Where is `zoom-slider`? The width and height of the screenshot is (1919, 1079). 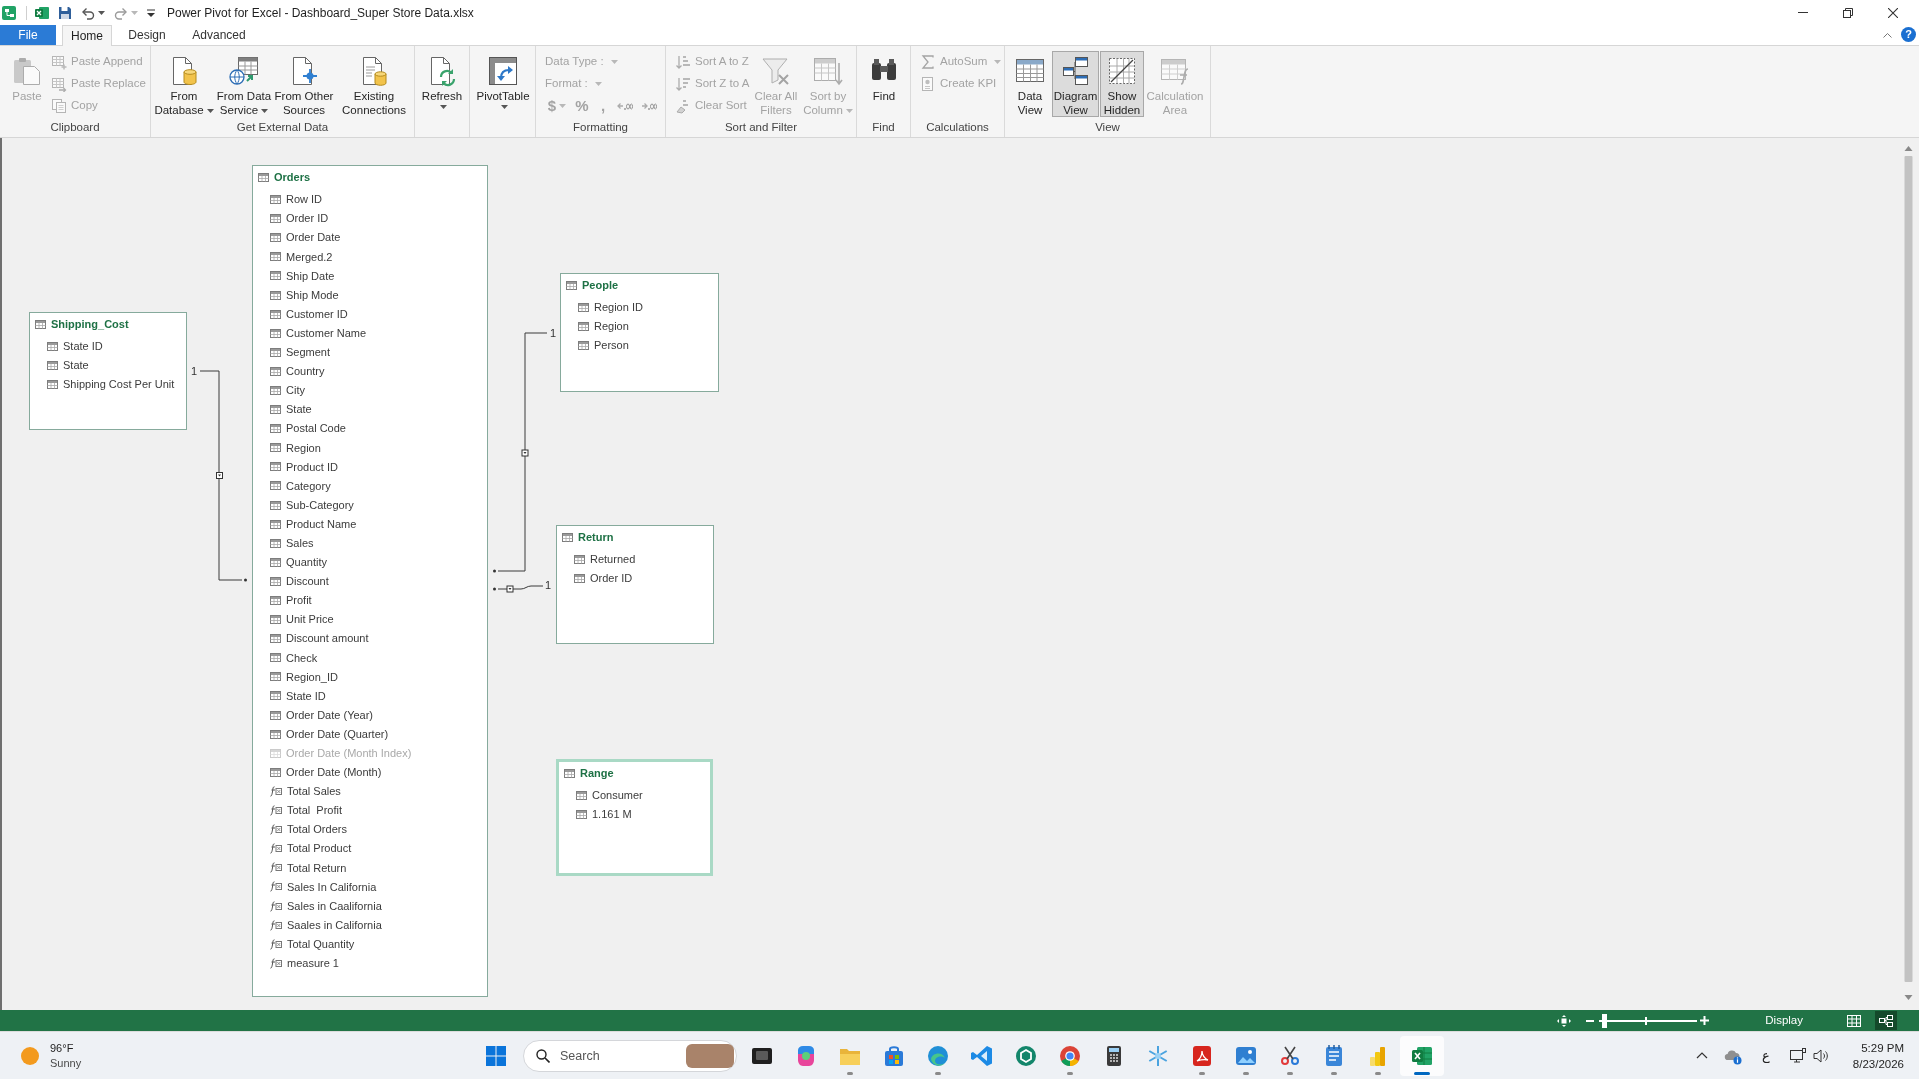
zoom-slider is located at coordinates (1648, 1020).